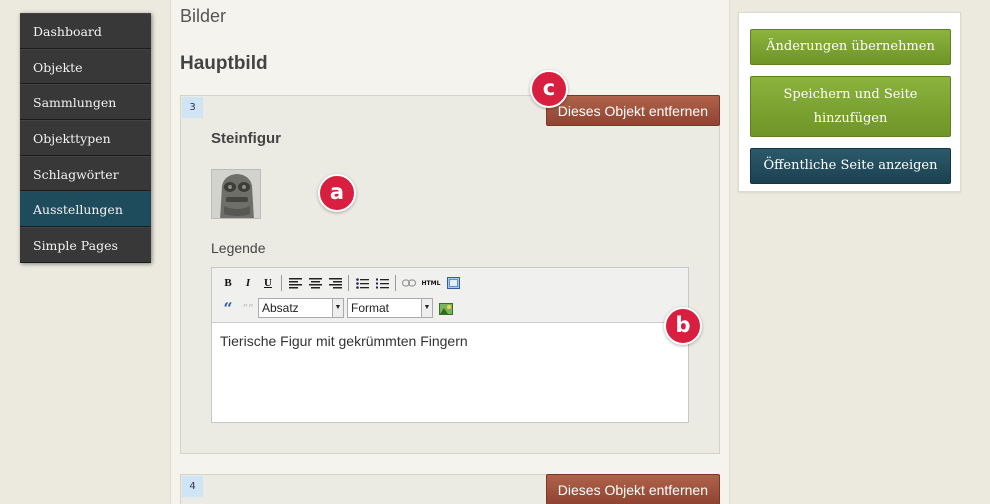 Image resolution: width=990 pixels, height=504 pixels. What do you see at coordinates (370, 308) in the screenshot?
I see `format-select-value: Format` at bounding box center [370, 308].